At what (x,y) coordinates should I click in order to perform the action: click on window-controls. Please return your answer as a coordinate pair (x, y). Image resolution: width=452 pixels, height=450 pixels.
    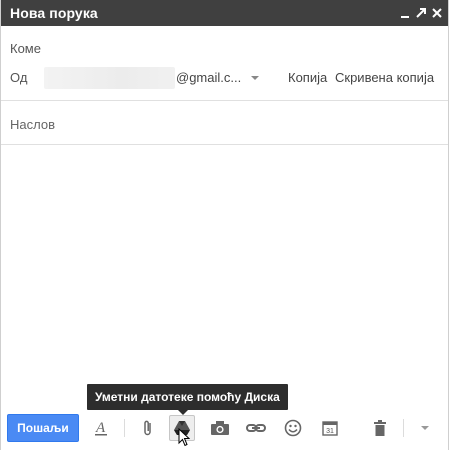
    Looking at the image, I should click on (421, 13).